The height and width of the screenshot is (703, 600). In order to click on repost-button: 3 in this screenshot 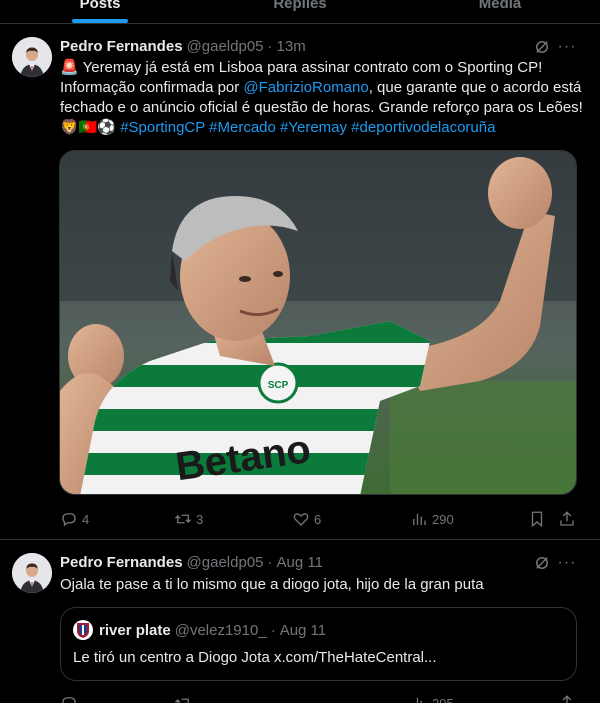, I will do `click(188, 519)`.